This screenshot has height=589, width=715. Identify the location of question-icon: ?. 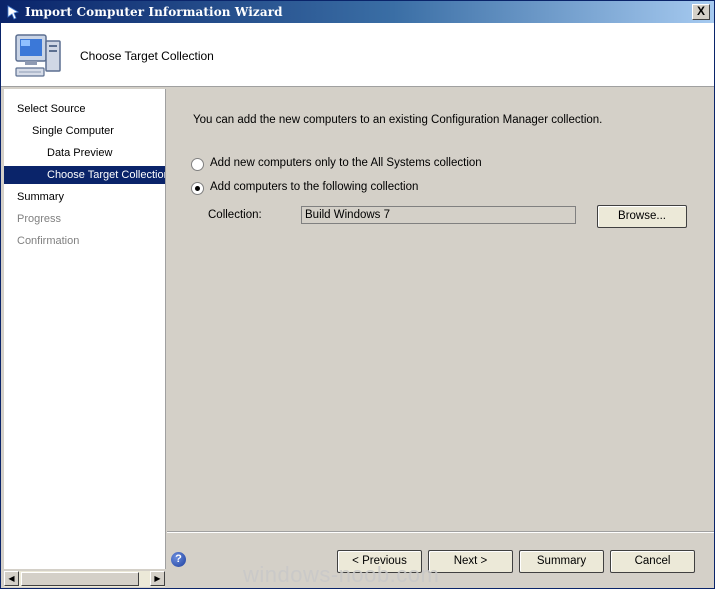
(178, 559).